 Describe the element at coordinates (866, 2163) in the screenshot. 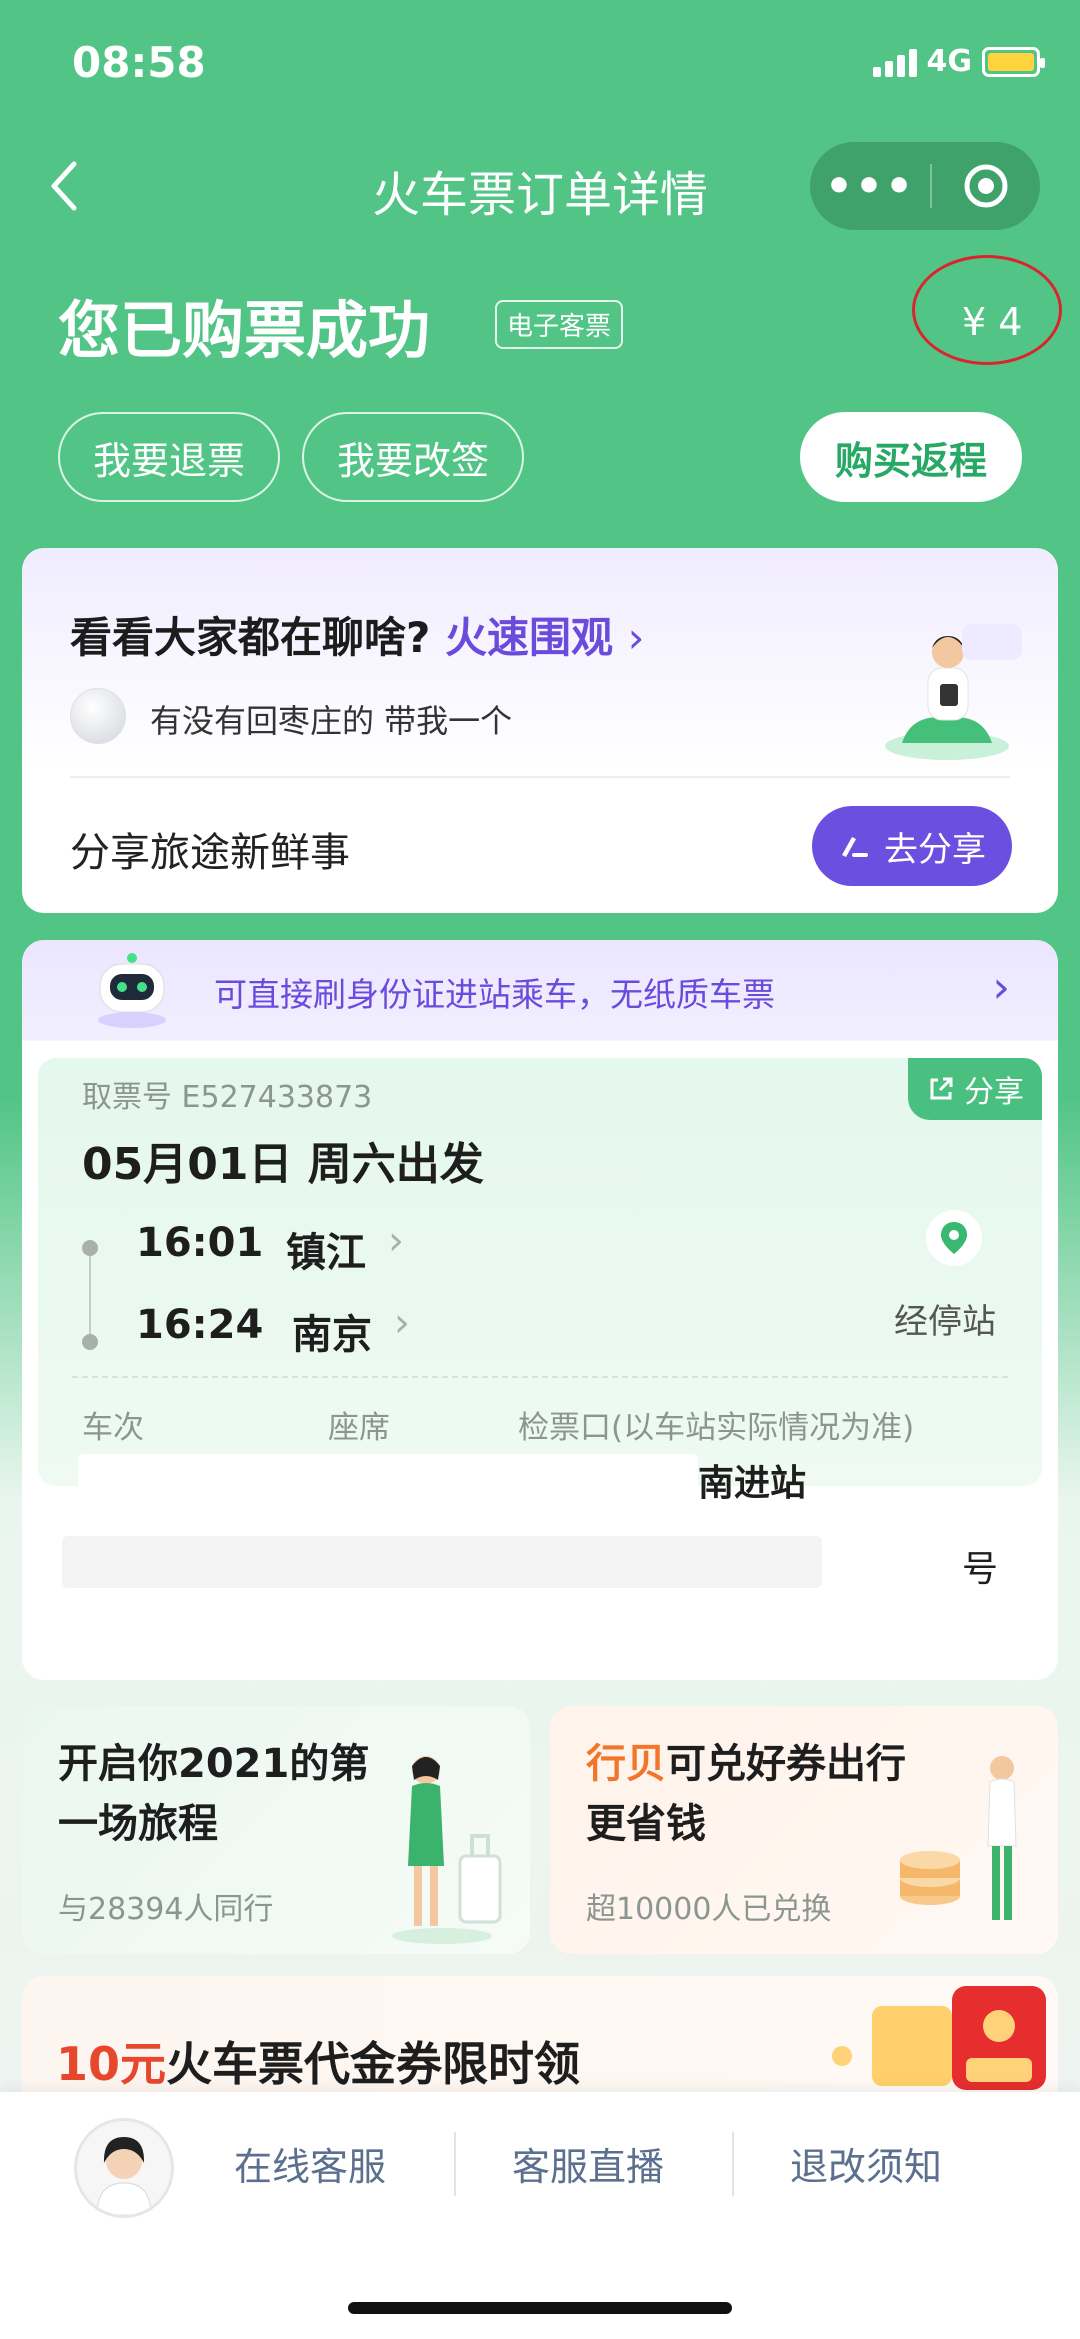

I see `refund-policy-link: 退改须知` at that location.